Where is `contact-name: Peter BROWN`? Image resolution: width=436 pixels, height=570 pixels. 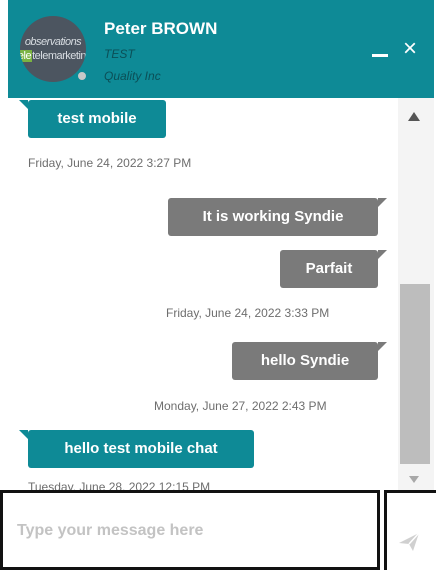
contact-name: Peter BROWN is located at coordinates (161, 28).